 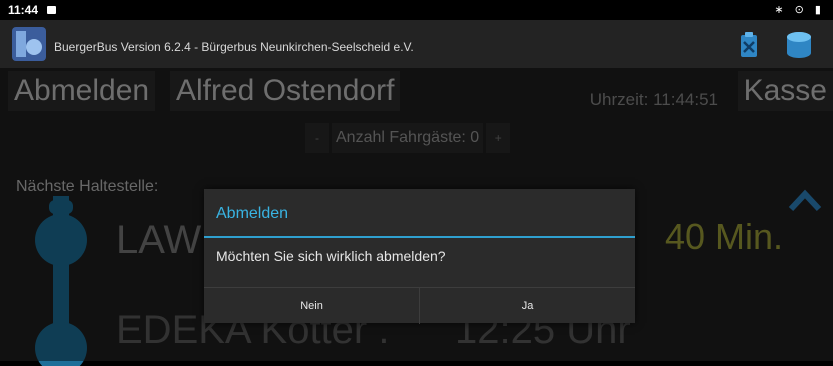 I want to click on dialog-message: Möchten Sie sich wirklich abmelden?, so click(x=331, y=256).